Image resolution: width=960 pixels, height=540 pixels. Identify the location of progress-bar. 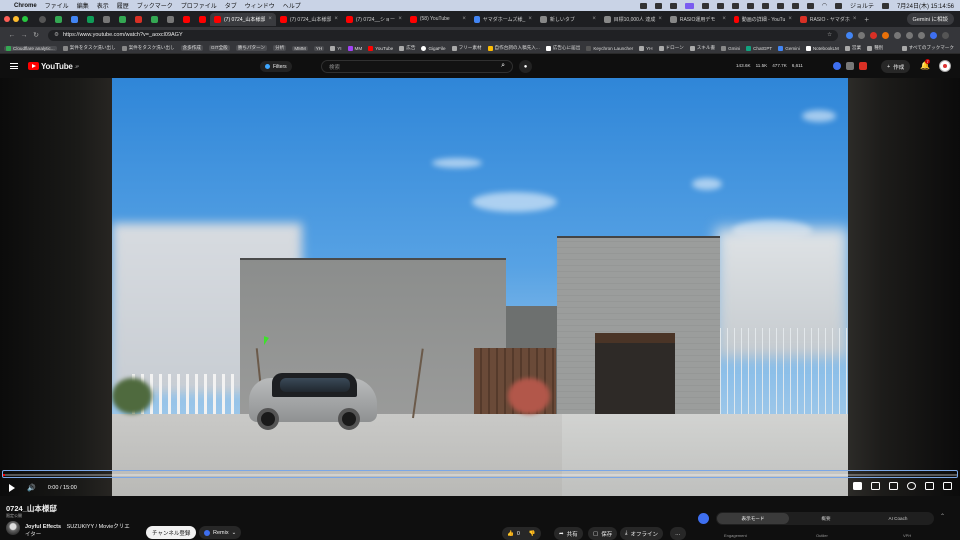
(480, 475).